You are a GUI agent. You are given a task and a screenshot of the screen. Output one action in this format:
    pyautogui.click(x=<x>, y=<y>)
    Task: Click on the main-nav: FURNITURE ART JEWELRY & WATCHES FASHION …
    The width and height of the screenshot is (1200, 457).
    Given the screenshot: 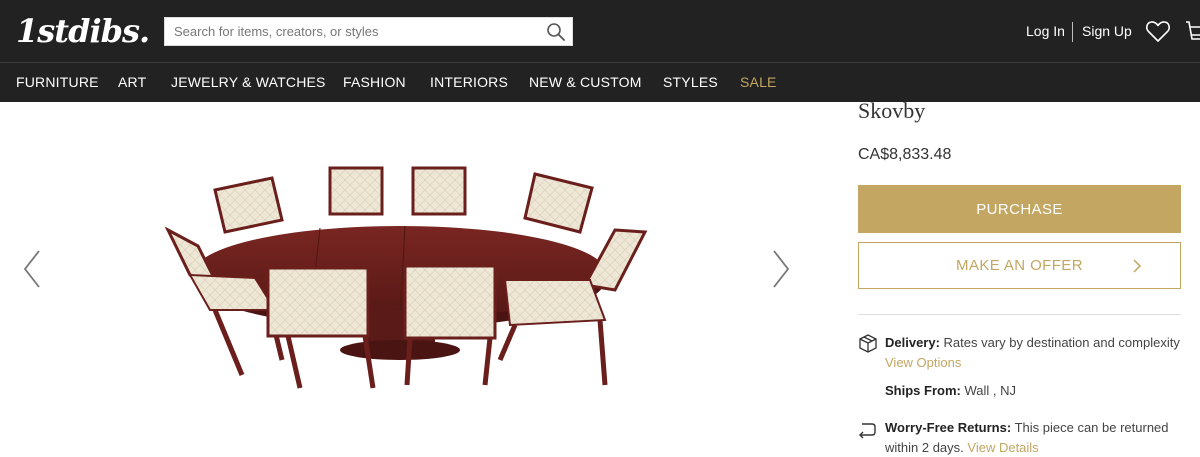 What is the action you would take?
    pyautogui.click(x=600, y=82)
    